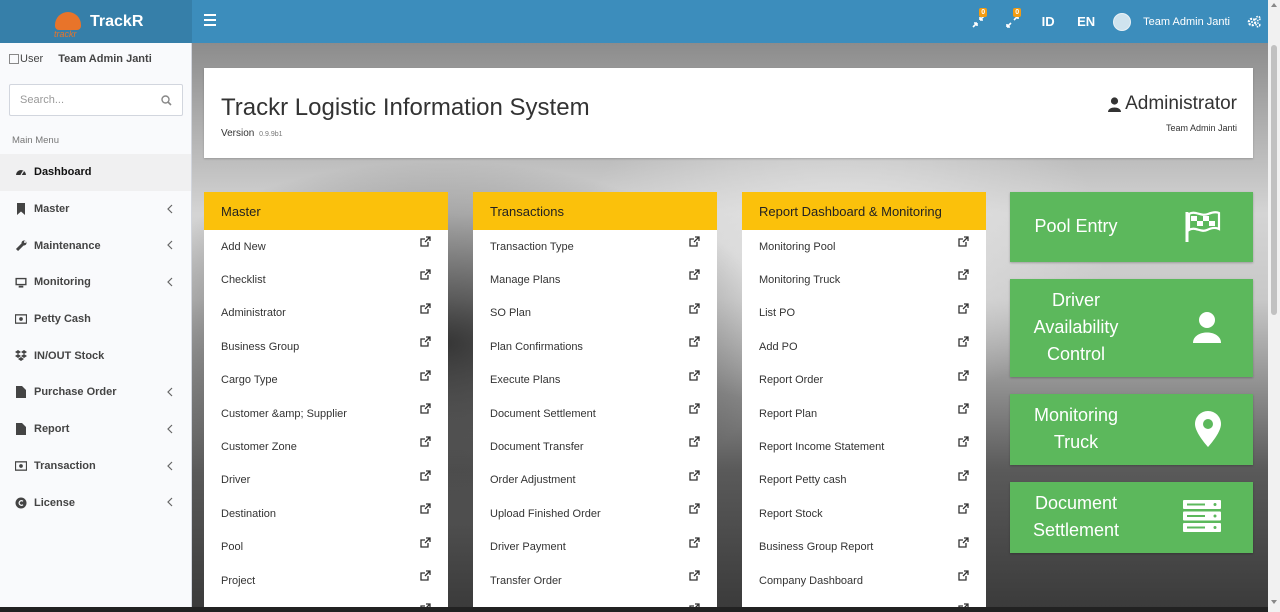 The width and height of the screenshot is (1280, 612). I want to click on tile-label: Document Settlement, so click(1076, 516).